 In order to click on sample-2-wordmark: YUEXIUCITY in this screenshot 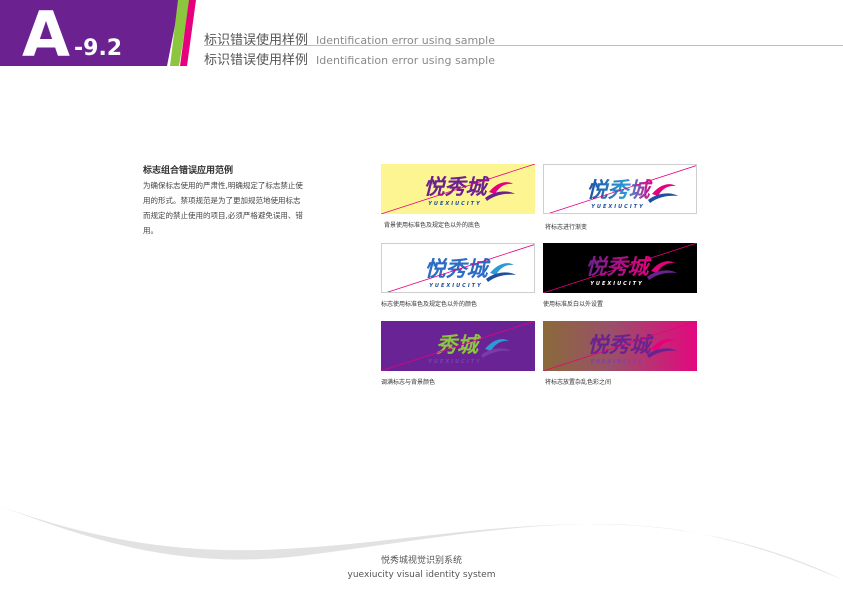, I will do `click(617, 207)`.